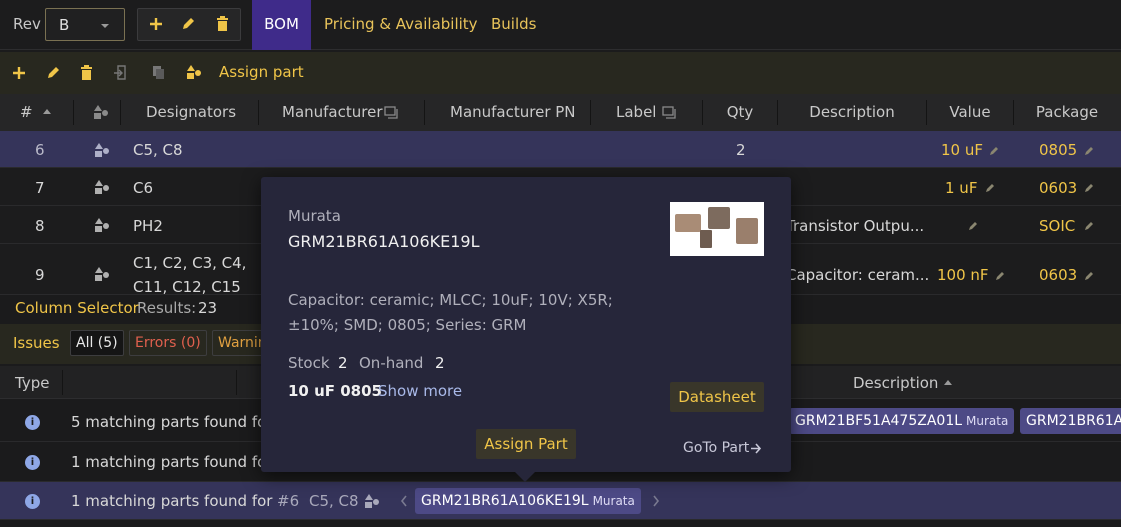 The height and width of the screenshot is (527, 1121). Describe the element at coordinates (407, 325) in the screenshot. I see `popup-description-2: ±10%; SMD; 0805; Series: GRM` at that location.